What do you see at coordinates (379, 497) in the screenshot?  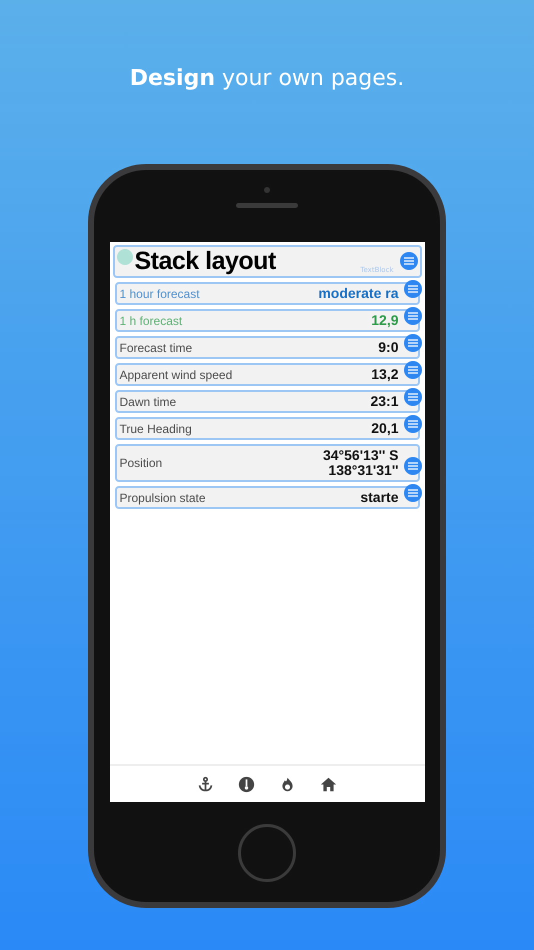 I see `row-value: starte` at bounding box center [379, 497].